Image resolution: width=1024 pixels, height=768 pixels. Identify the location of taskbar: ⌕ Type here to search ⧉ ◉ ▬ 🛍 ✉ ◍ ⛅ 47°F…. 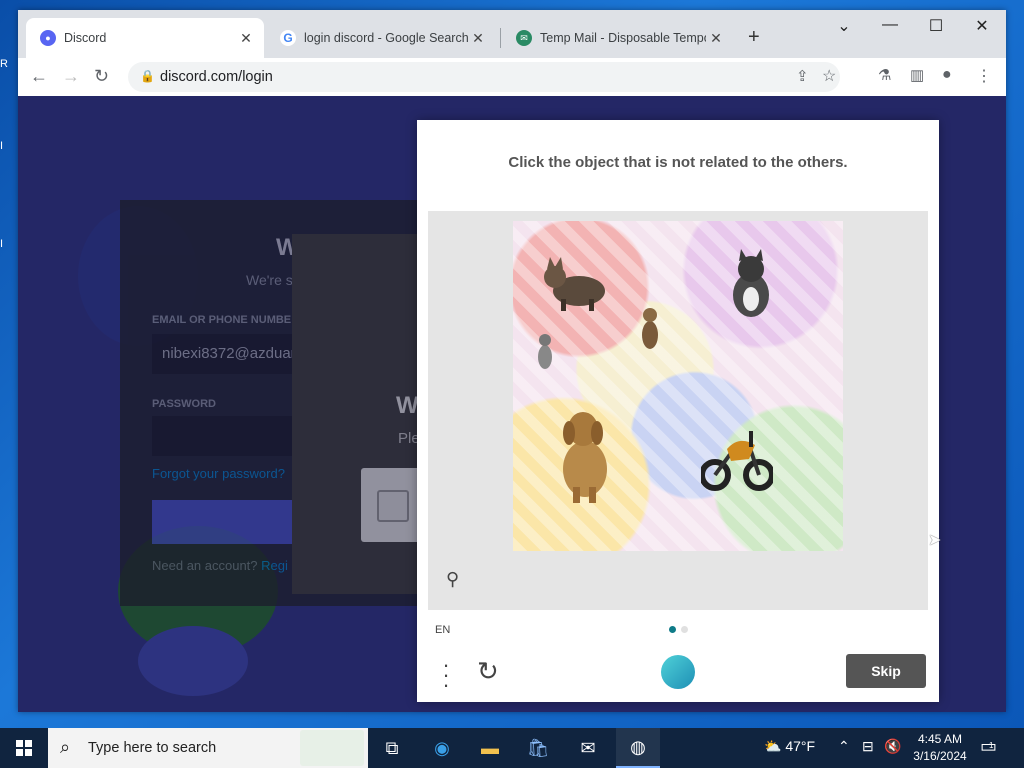
(512, 748).